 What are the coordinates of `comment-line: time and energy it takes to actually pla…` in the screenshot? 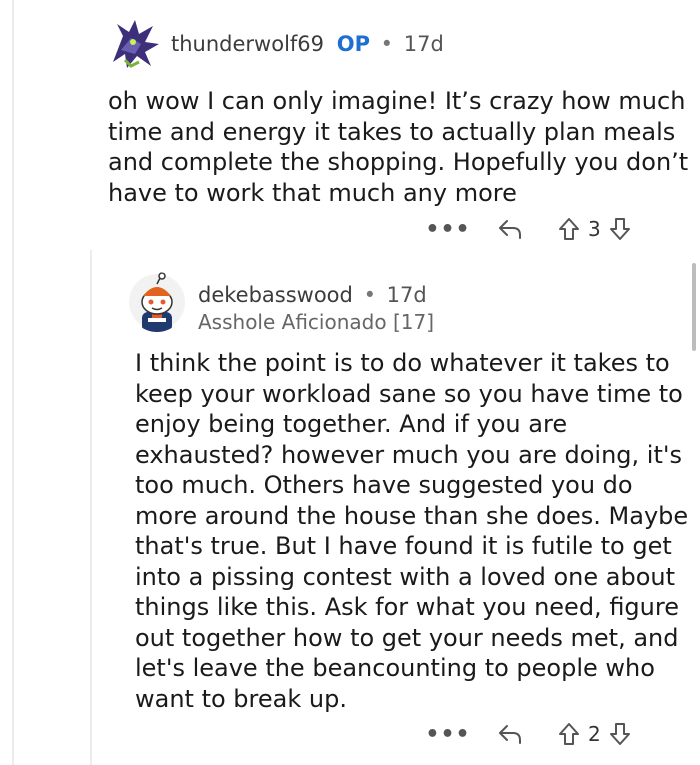 It's located at (392, 131).